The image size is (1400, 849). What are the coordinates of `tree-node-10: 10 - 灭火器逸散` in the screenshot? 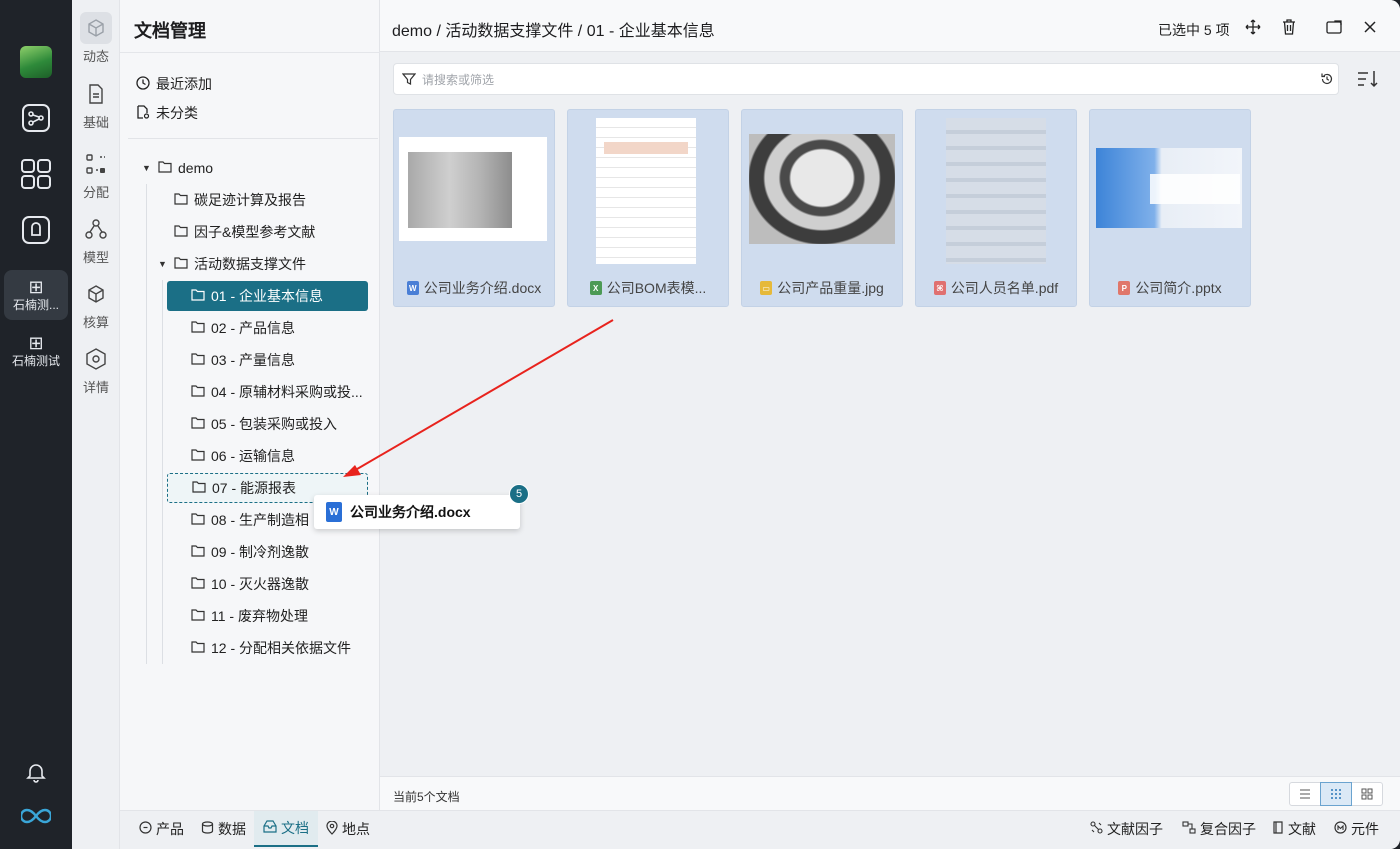 It's located at (250, 584).